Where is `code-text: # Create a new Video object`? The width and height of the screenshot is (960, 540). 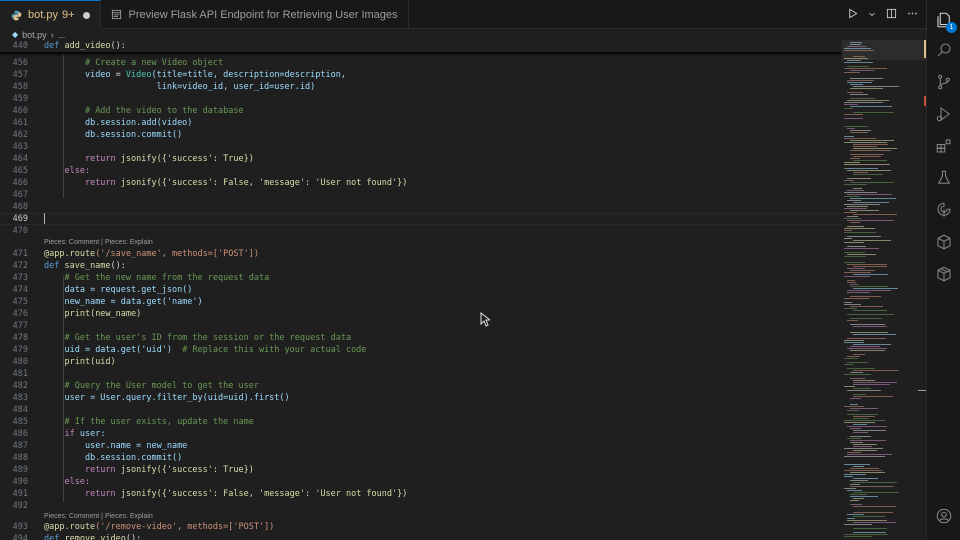
code-text: # Create a new Video object is located at coordinates (154, 63).